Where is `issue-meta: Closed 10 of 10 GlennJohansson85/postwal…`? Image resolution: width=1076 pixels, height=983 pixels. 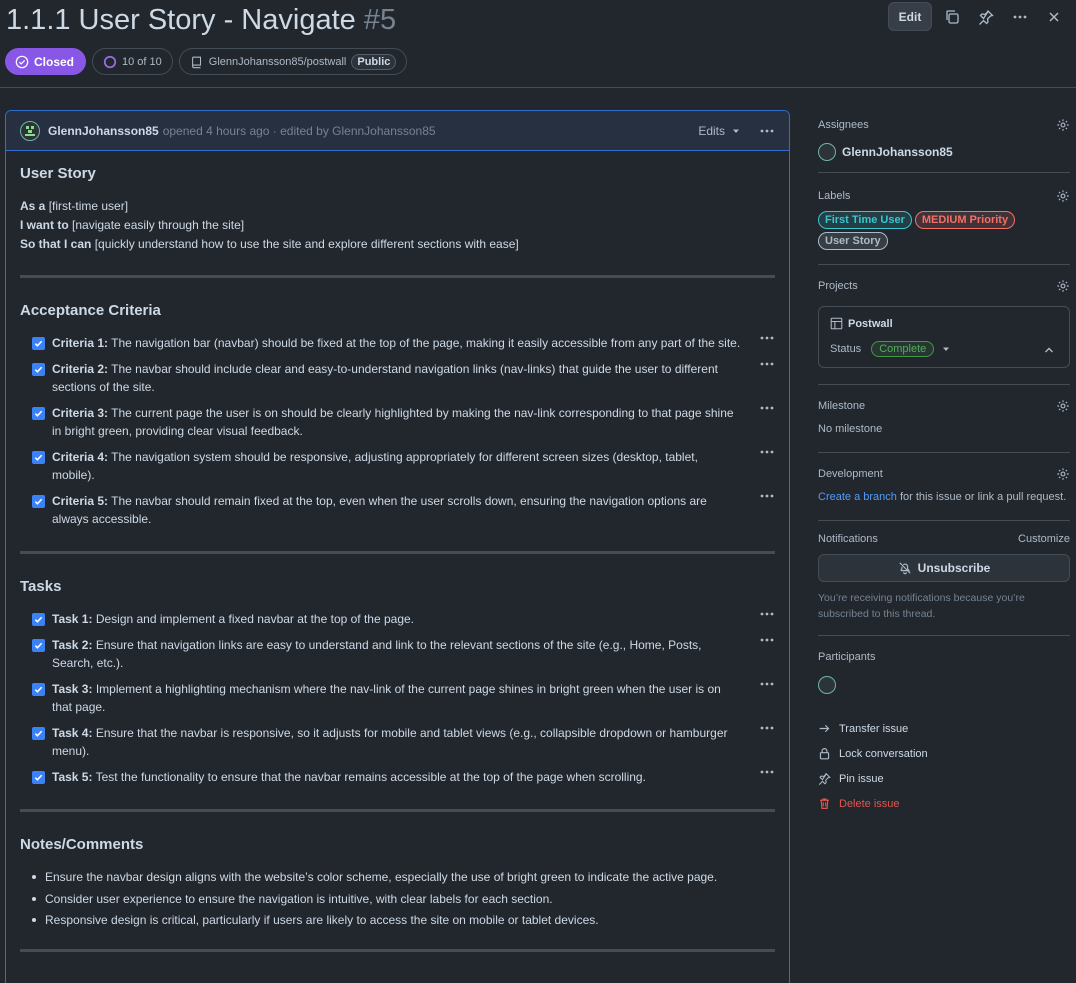 issue-meta: Closed 10 of 10 GlennJohansson85/postwal… is located at coordinates (206, 61).